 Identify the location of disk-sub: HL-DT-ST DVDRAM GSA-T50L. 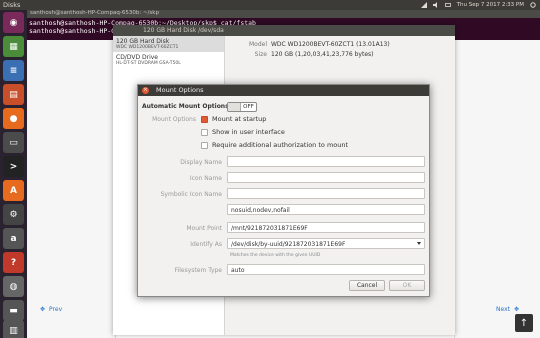
(148, 63).